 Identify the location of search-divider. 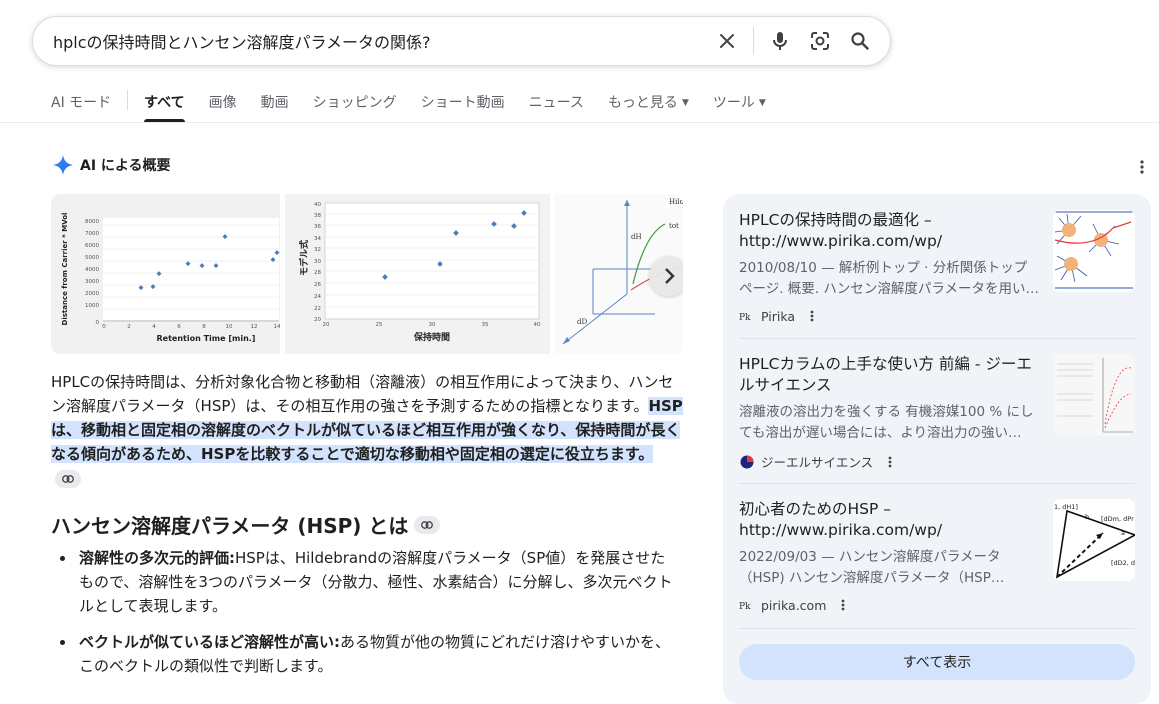
(753, 41).